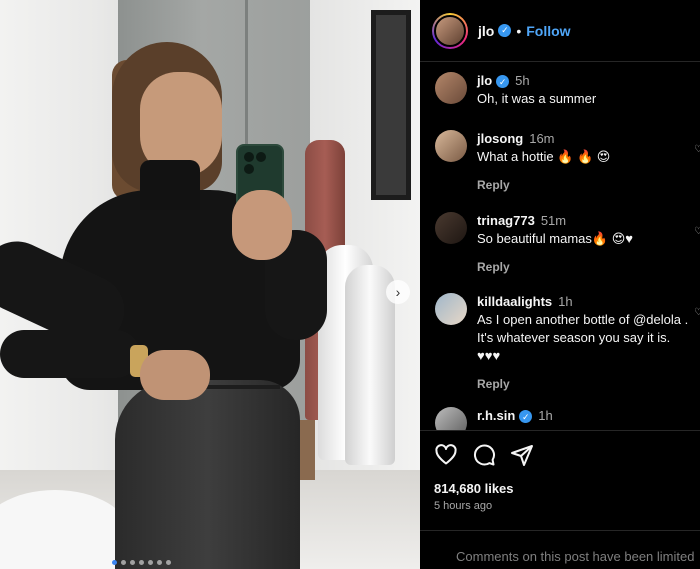 This screenshot has height=569, width=700. I want to click on comment-time: 16m, so click(542, 138).